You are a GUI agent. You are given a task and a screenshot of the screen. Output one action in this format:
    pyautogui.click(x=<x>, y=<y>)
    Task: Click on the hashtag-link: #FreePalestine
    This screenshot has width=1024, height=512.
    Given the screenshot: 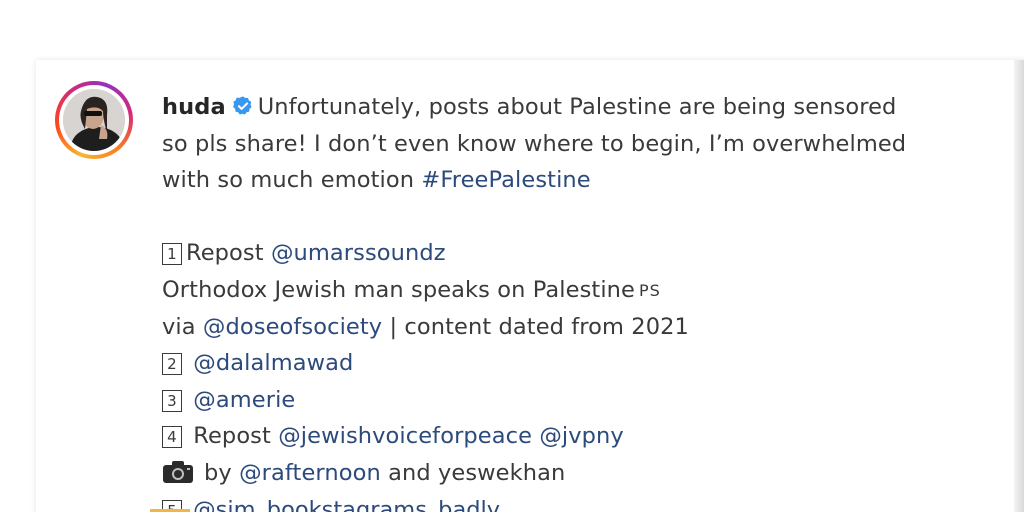 What is the action you would take?
    pyautogui.click(x=505, y=180)
    